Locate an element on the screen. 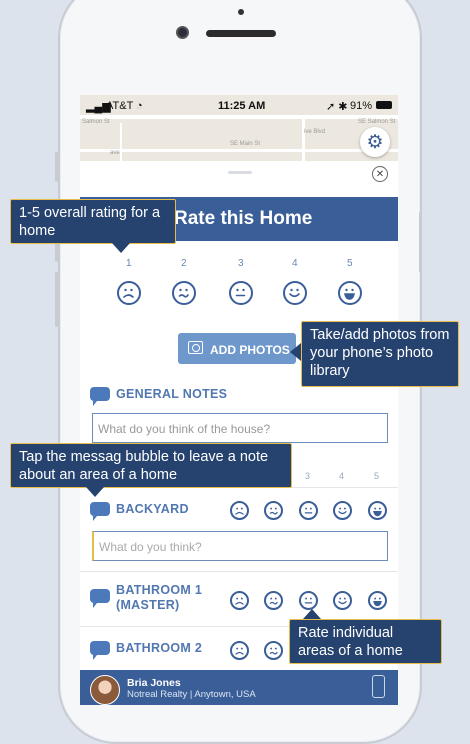 The width and height of the screenshot is (470, 744). earpiece-speaker is located at coordinates (241, 33).